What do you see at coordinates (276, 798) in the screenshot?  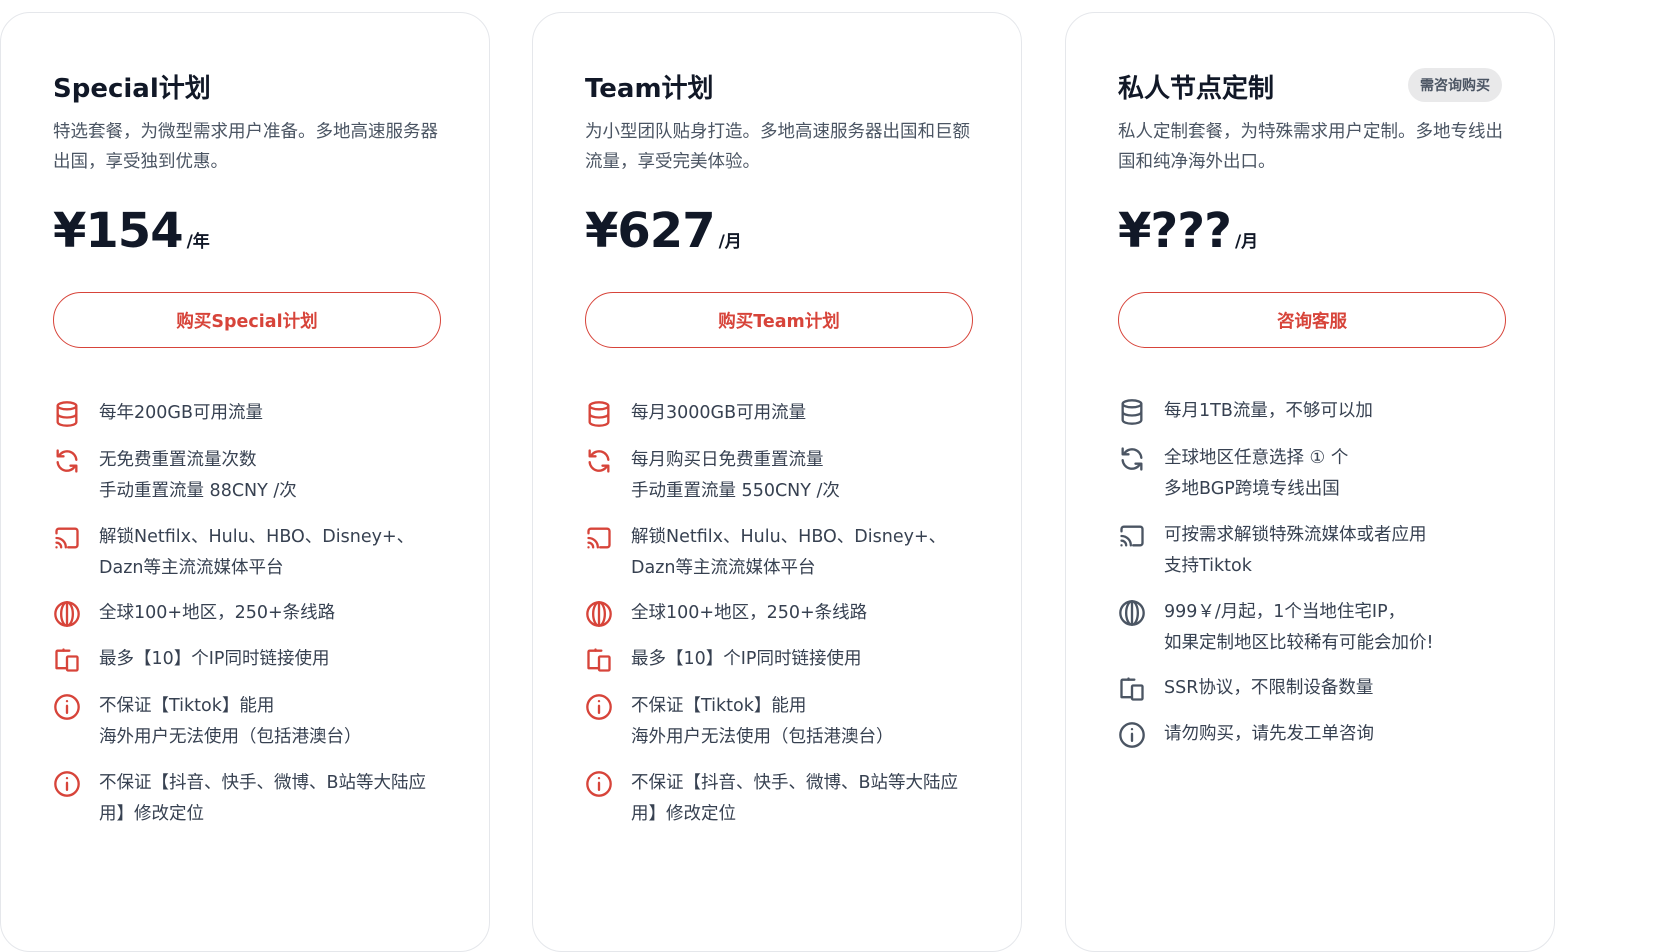 I see `feature-text: 不保证【抖音、快手、微博、B站等大陆应 用】修改定位` at bounding box center [276, 798].